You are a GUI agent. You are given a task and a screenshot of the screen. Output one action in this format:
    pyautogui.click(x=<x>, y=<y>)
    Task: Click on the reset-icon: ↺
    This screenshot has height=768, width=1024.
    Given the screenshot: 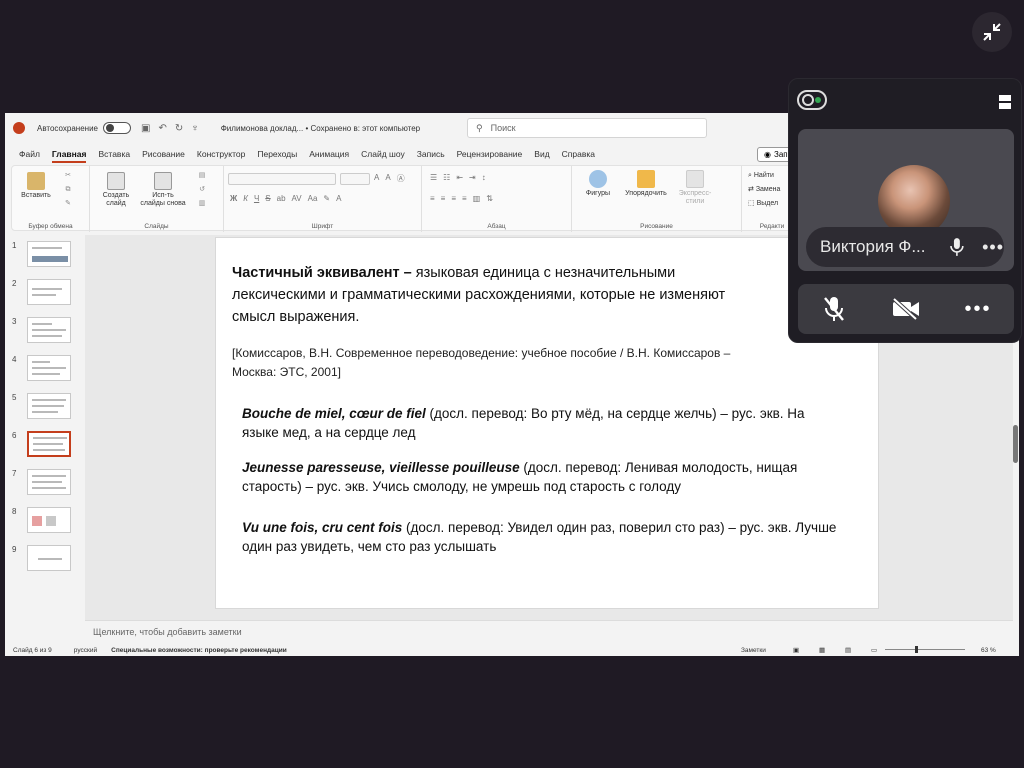 What is the action you would take?
    pyautogui.click(x=202, y=190)
    